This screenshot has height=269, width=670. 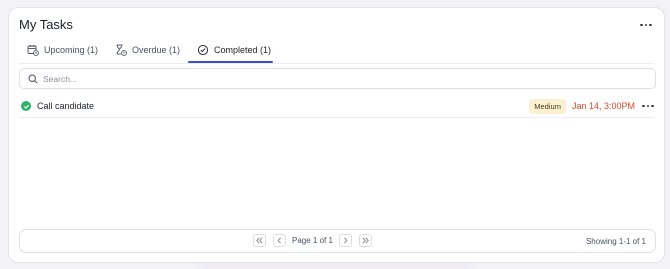 What do you see at coordinates (156, 50) in the screenshot?
I see `tab-overdue-label: Overdue (1)` at bounding box center [156, 50].